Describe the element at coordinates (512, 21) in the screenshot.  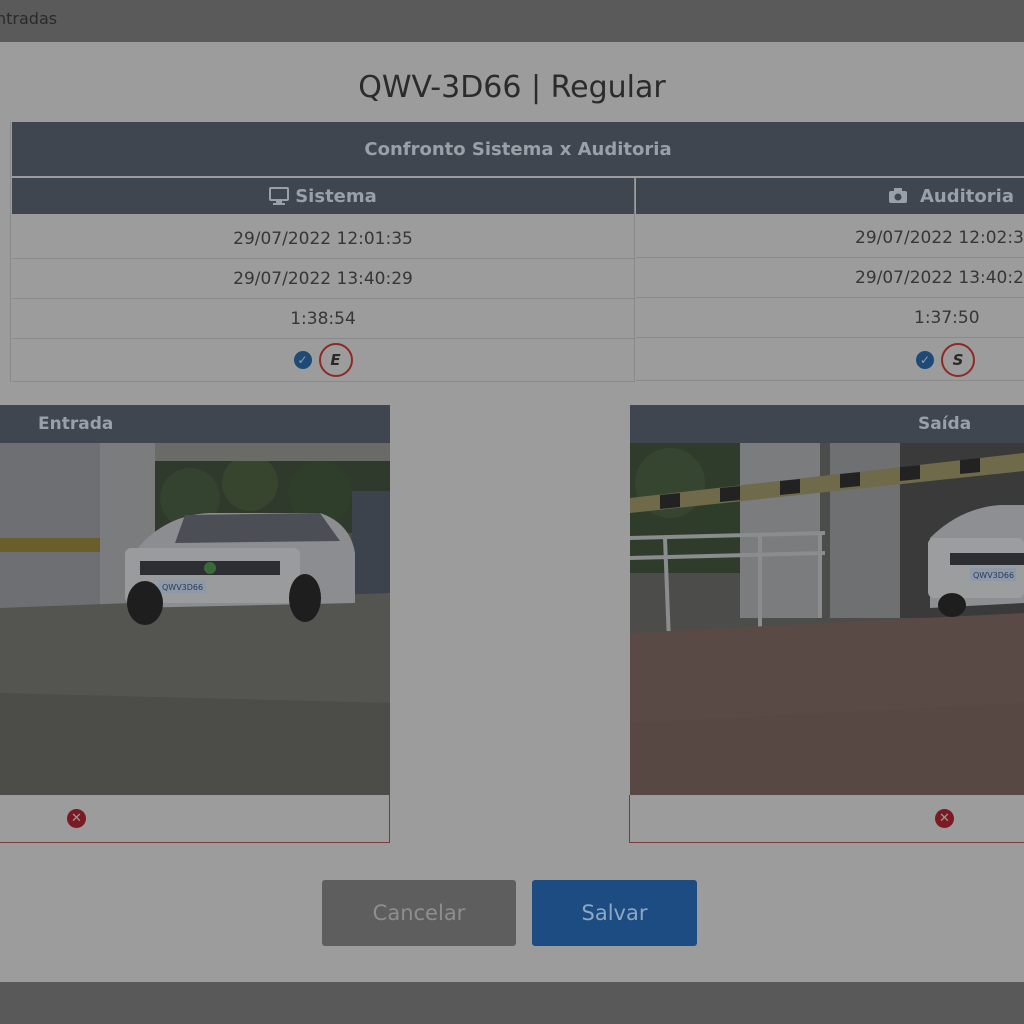
I see `window-titlebar: ntradas` at that location.